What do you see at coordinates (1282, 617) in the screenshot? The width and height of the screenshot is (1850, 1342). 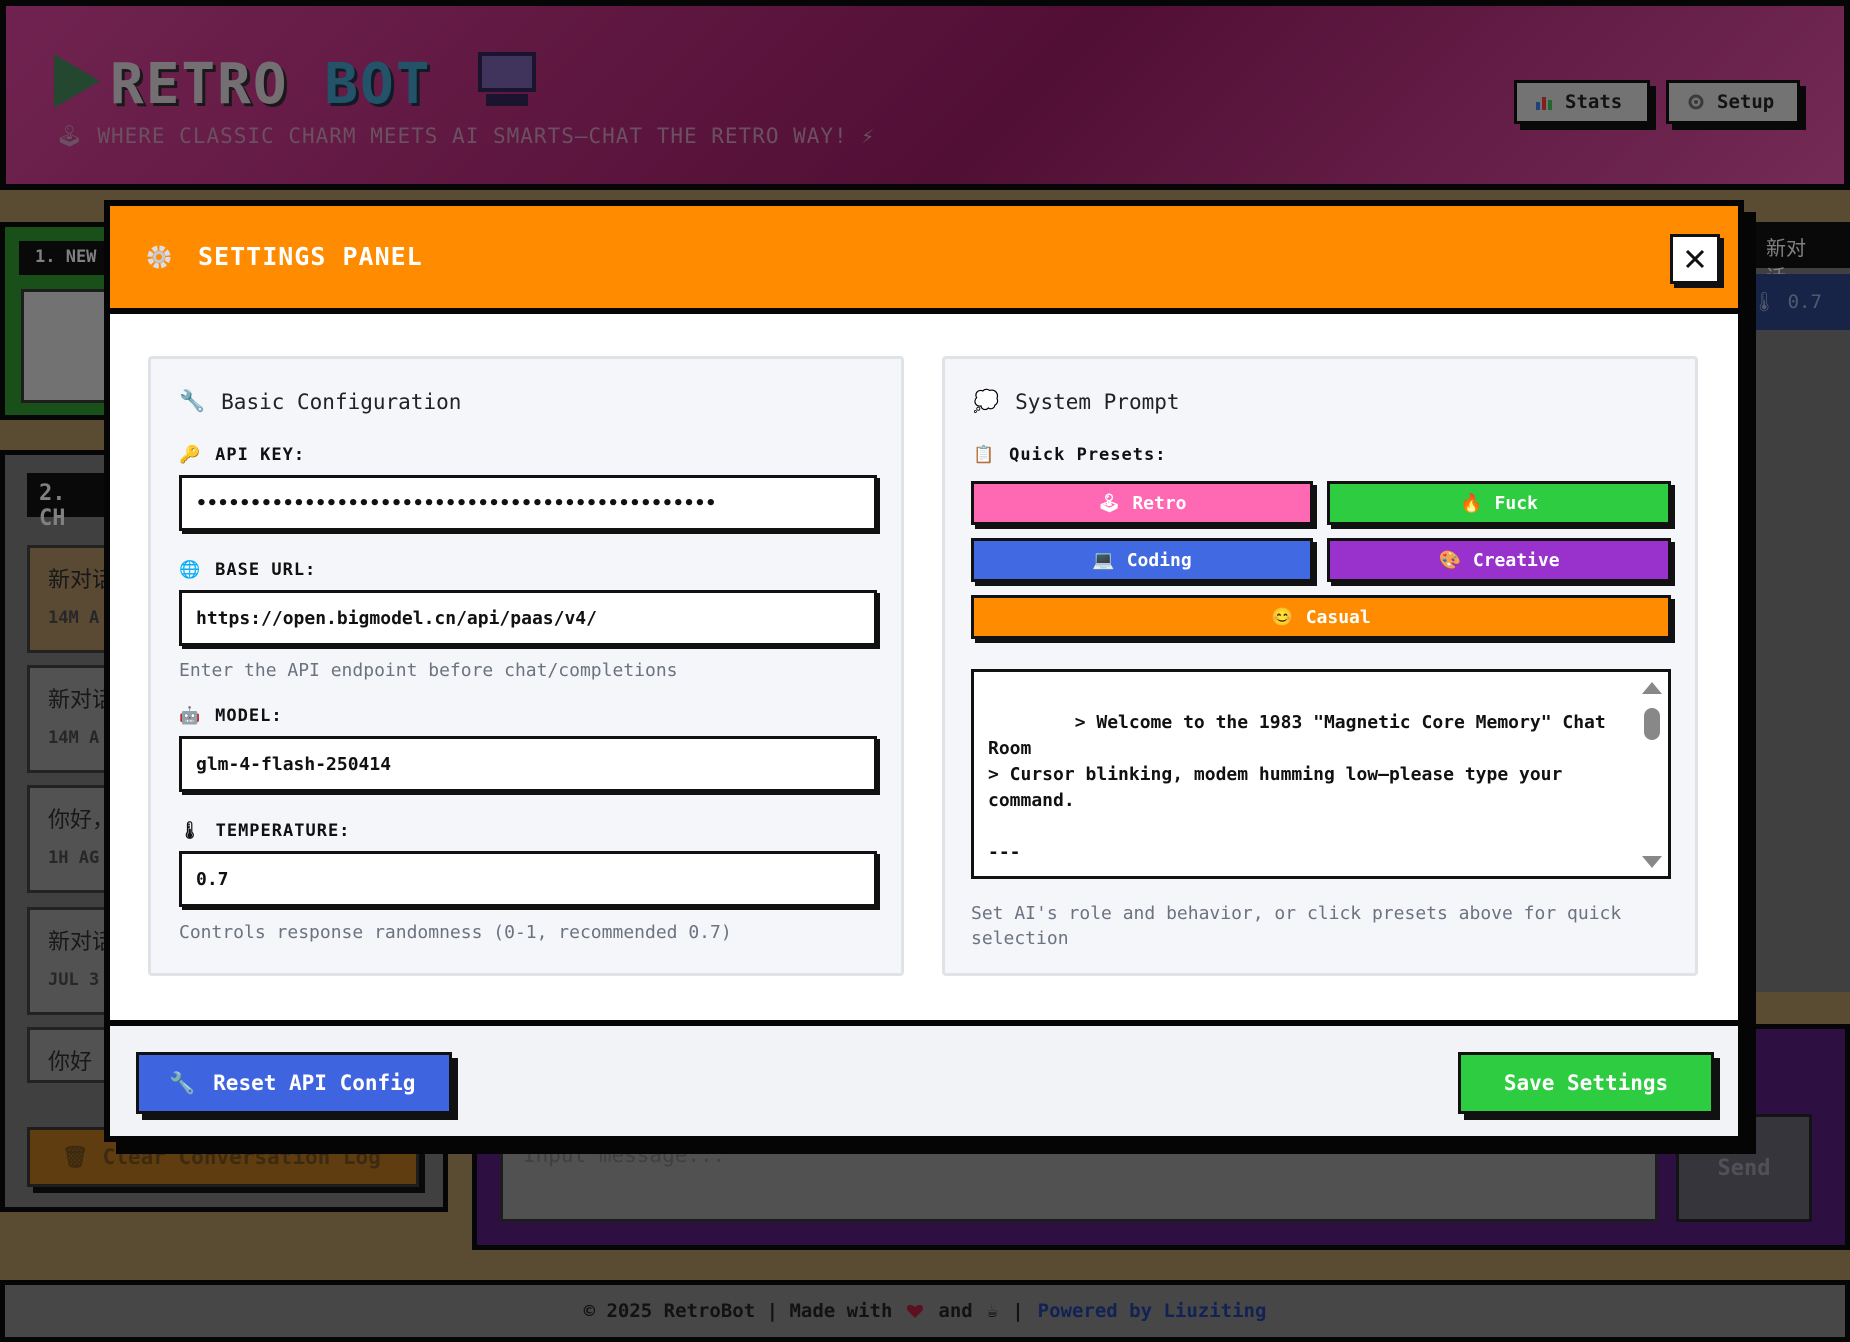 I see `smile-icon: 😊` at bounding box center [1282, 617].